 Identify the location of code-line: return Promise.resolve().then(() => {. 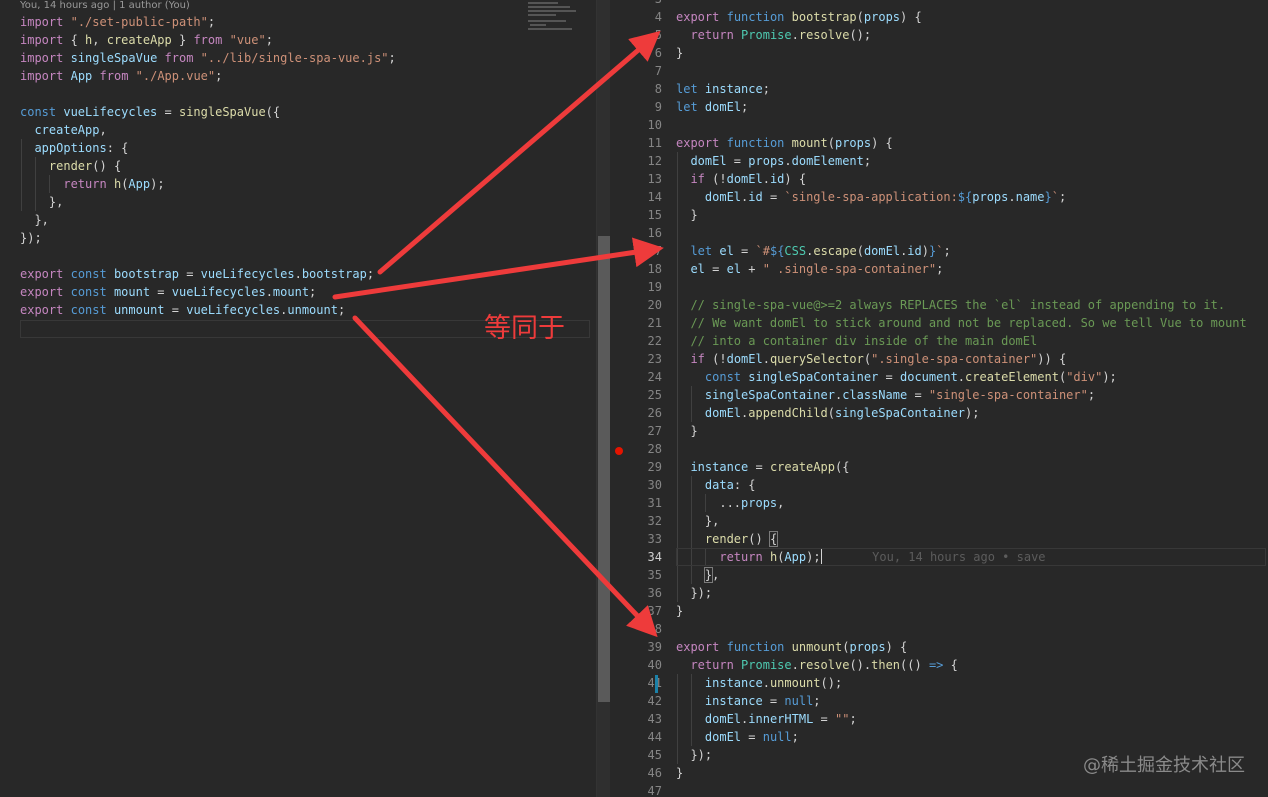
(961, 665).